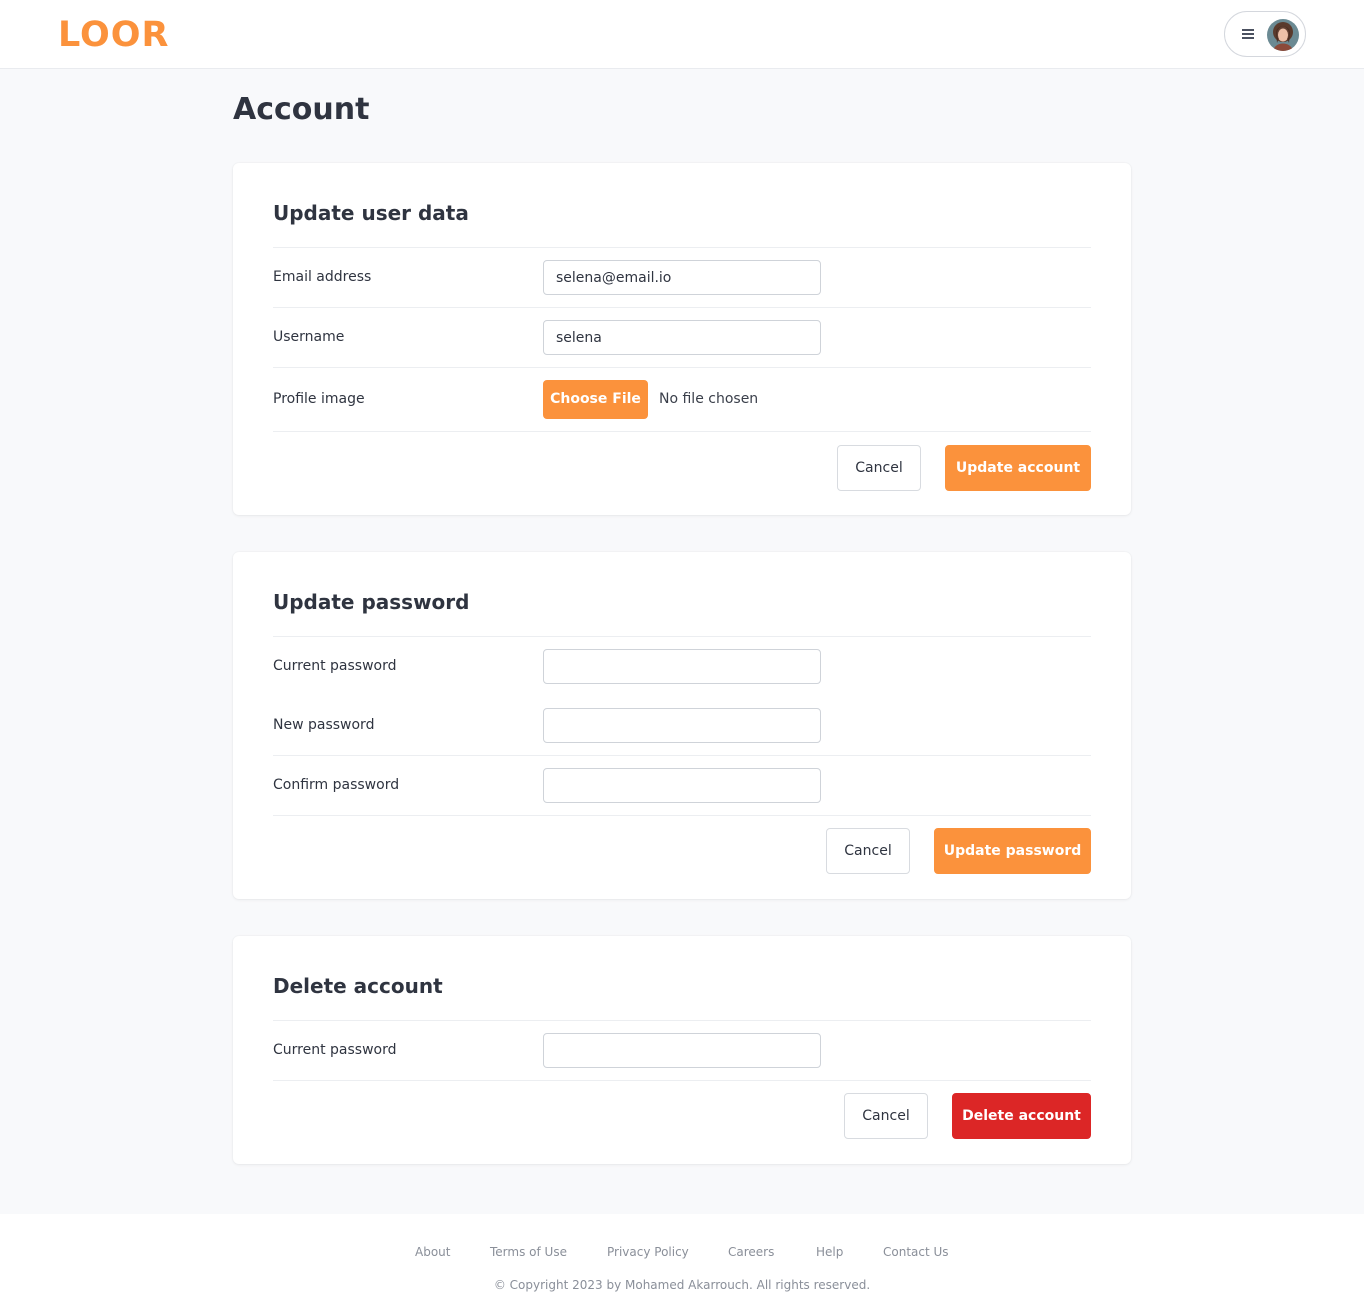 This screenshot has width=1364, height=1316. Describe the element at coordinates (682, 277) in the screenshot. I see `email-field` at that location.